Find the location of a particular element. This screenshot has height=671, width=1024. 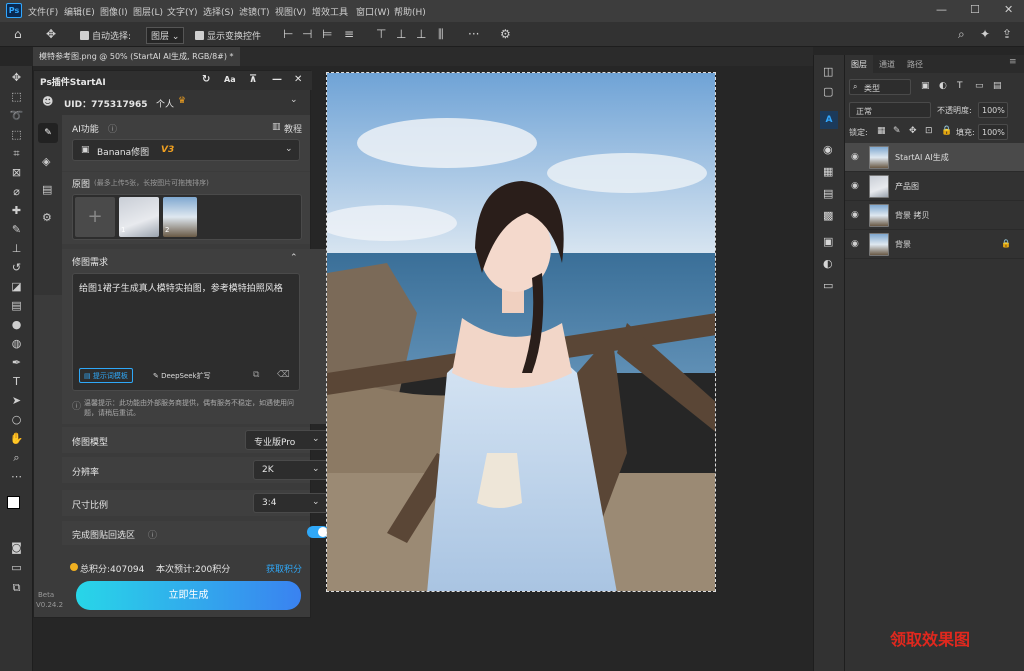

gear-icon: ⚙ is located at coordinates (505, 34).